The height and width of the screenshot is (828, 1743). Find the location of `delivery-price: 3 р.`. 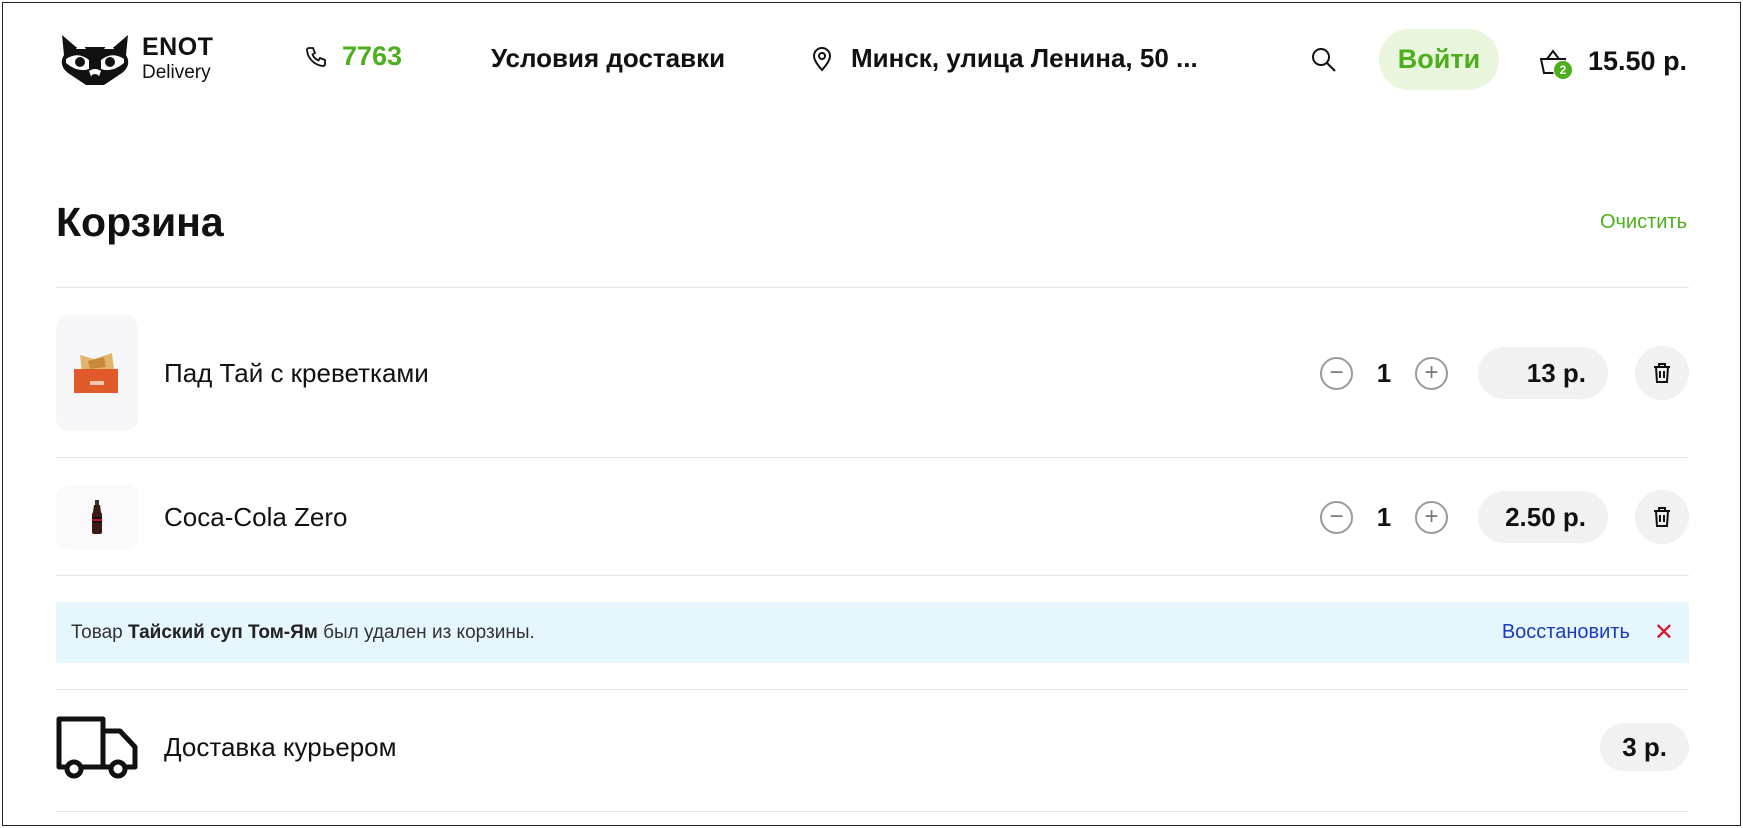

delivery-price: 3 р. is located at coordinates (1644, 747).